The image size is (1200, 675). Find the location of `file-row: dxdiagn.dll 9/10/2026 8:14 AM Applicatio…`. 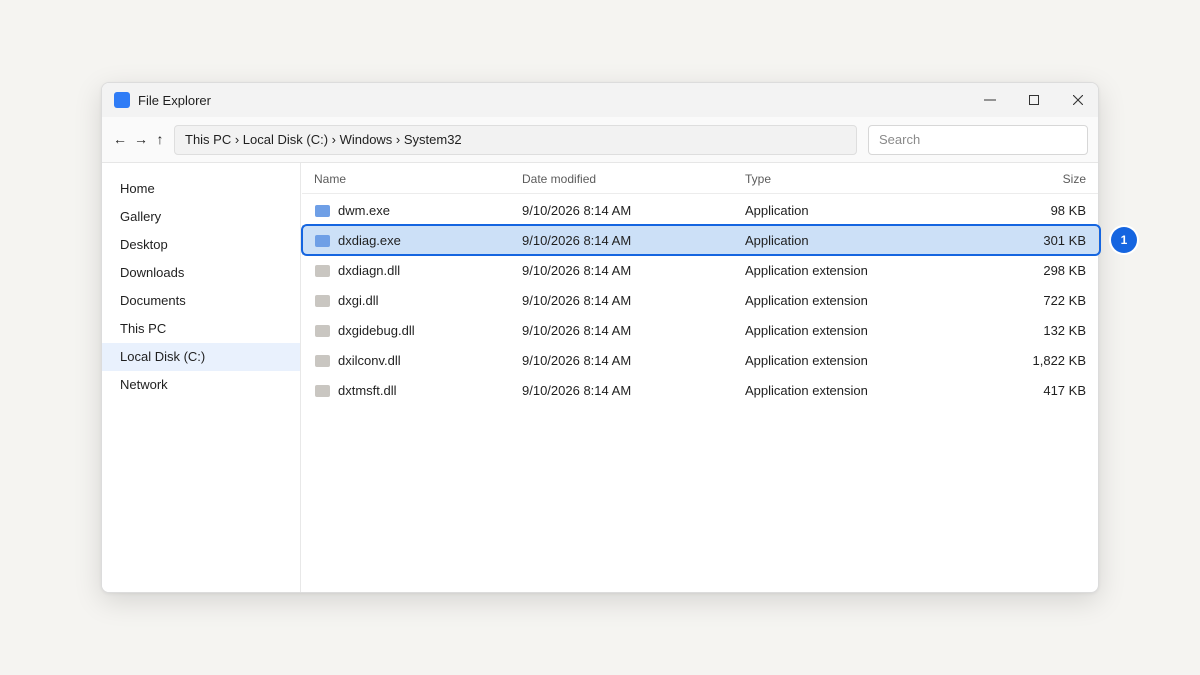

file-row: dxdiagn.dll 9/10/2026 8:14 AM Applicatio… is located at coordinates (700, 270).